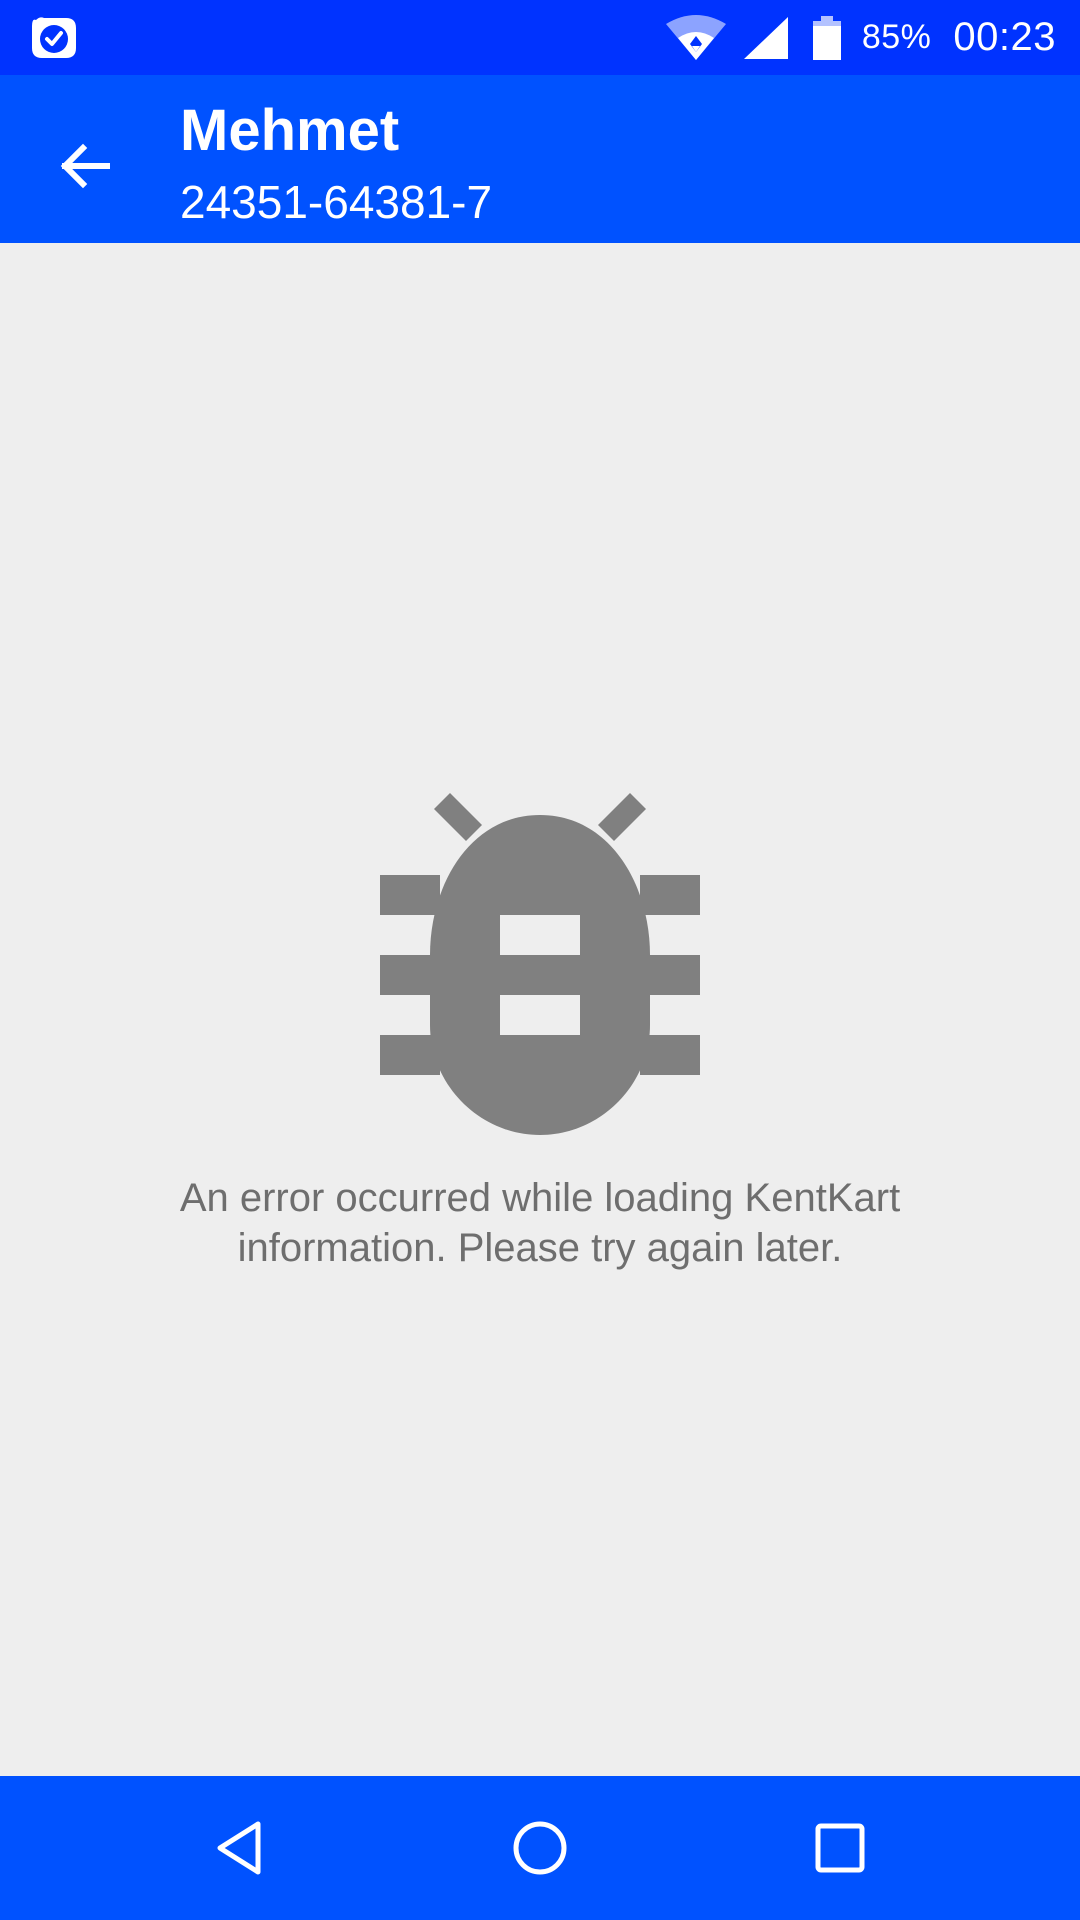 This screenshot has width=1080, height=1920. I want to click on page-title: Mehmet, so click(290, 130).